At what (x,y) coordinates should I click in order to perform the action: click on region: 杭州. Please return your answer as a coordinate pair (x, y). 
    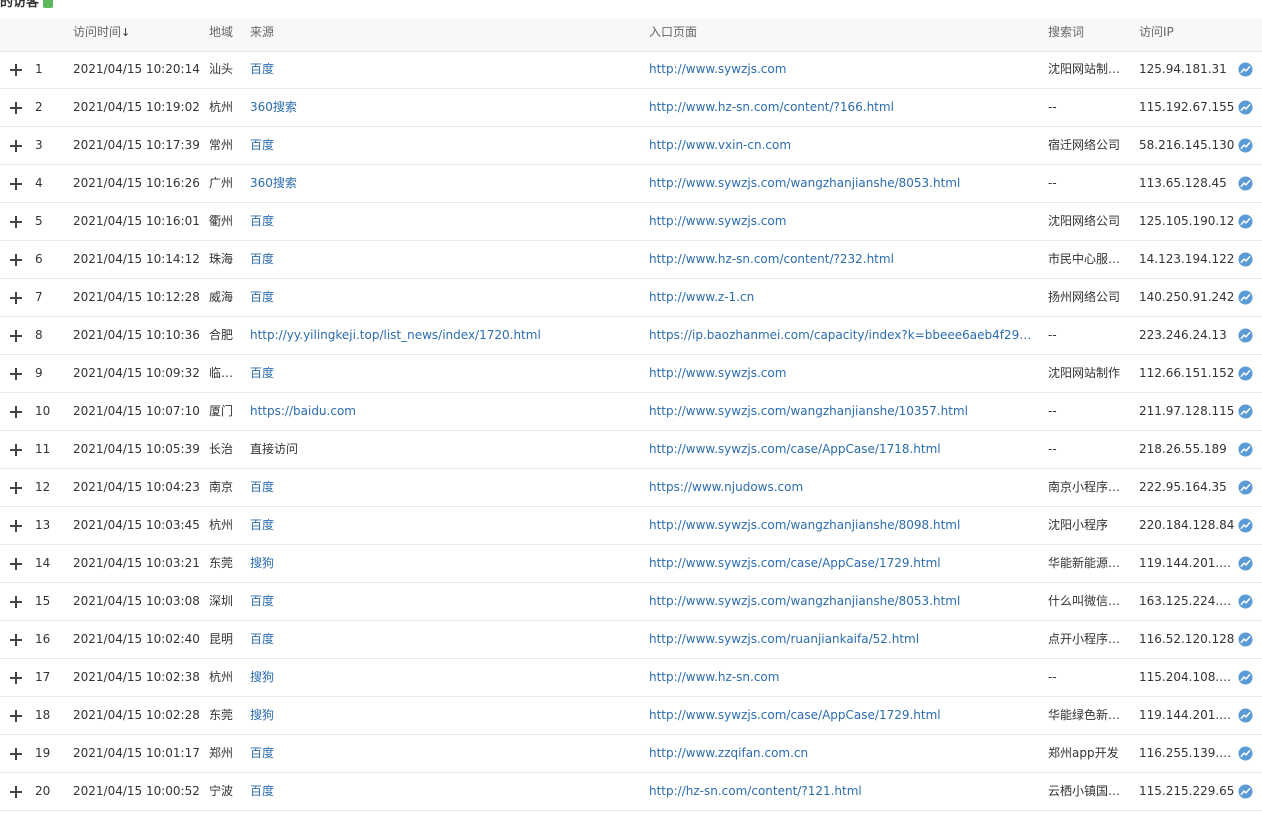
    Looking at the image, I should click on (221, 677).